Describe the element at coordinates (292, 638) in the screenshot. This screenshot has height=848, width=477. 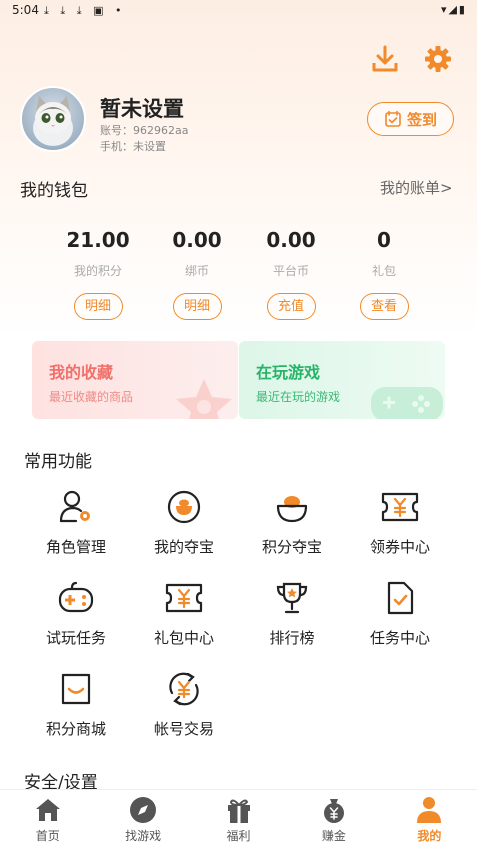
I see `function-label: 排行榜` at that location.